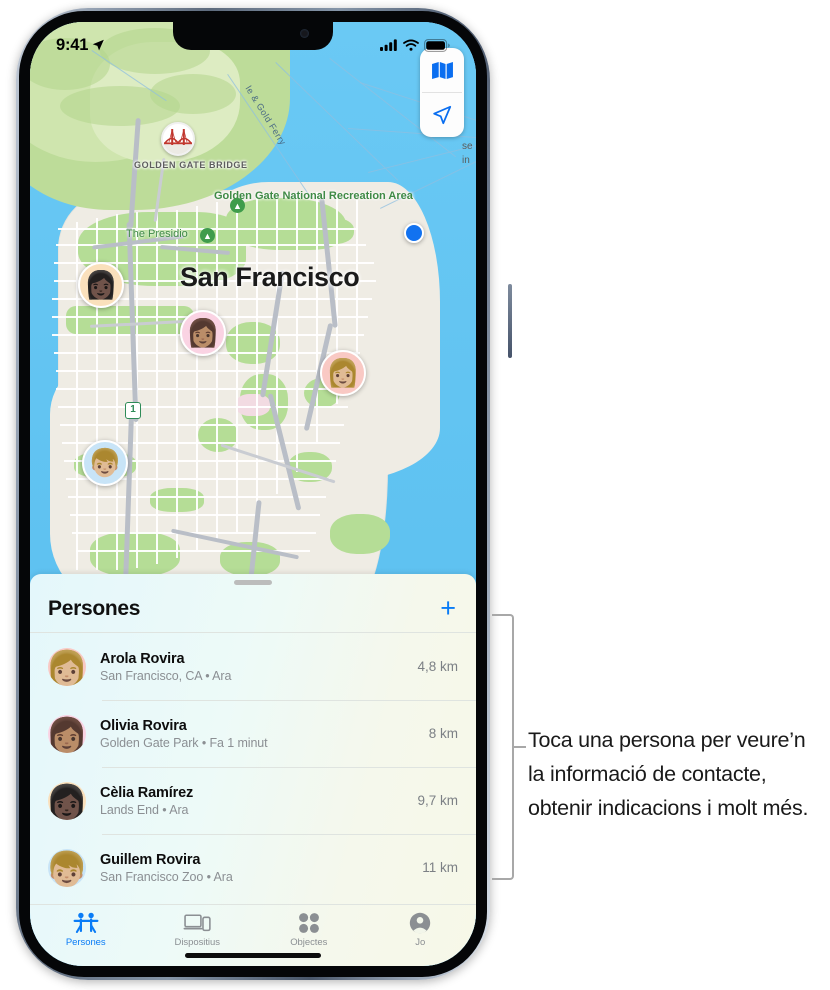 Image resolution: width=830 pixels, height=990 pixels. What do you see at coordinates (503, 747) in the screenshot?
I see `callout-bracket` at bounding box center [503, 747].